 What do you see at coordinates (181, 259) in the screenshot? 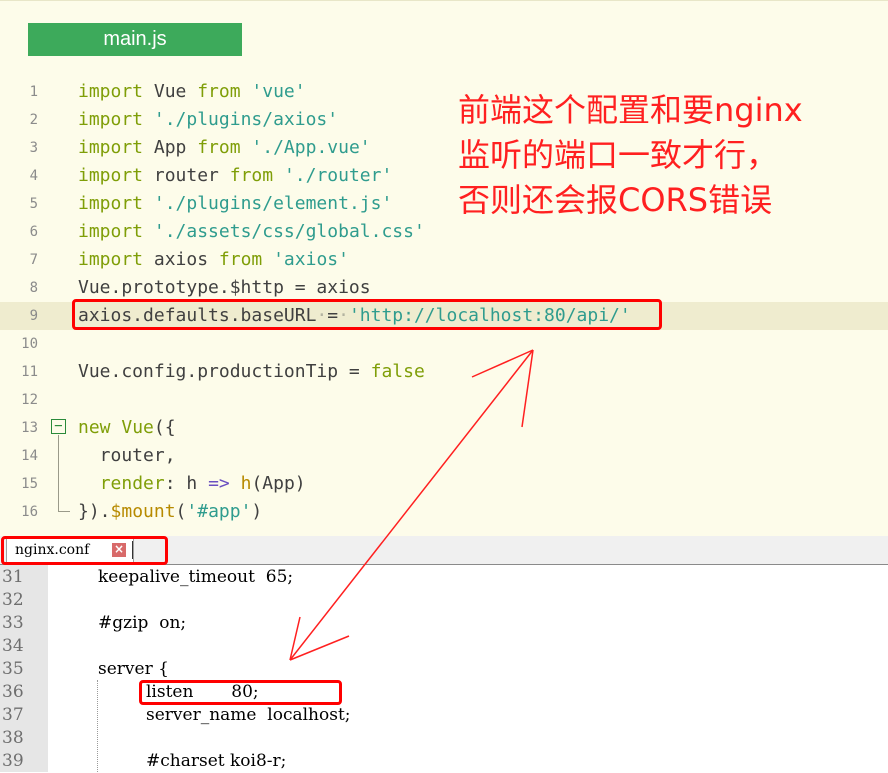
I see `code-token: axios` at bounding box center [181, 259].